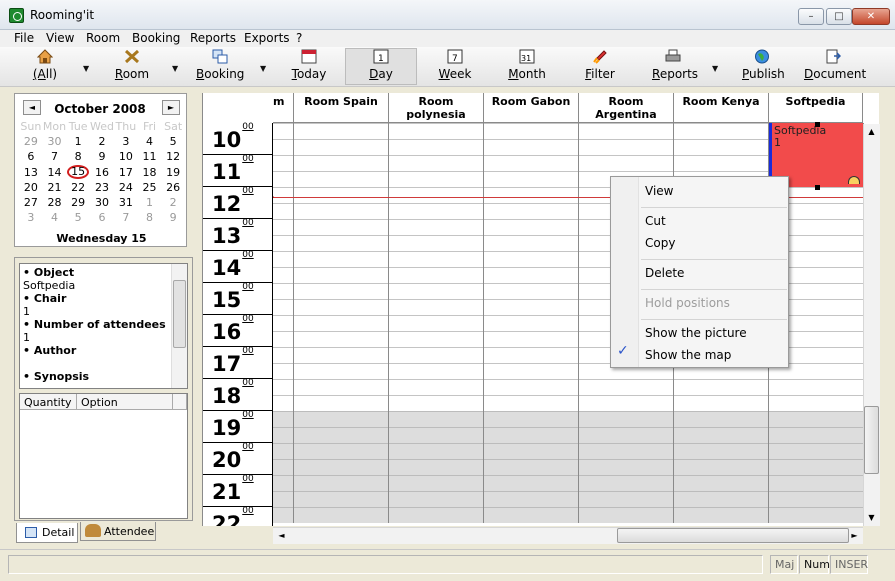 This screenshot has width=895, height=581. I want to click on calendar-day: 31, so click(126, 202).